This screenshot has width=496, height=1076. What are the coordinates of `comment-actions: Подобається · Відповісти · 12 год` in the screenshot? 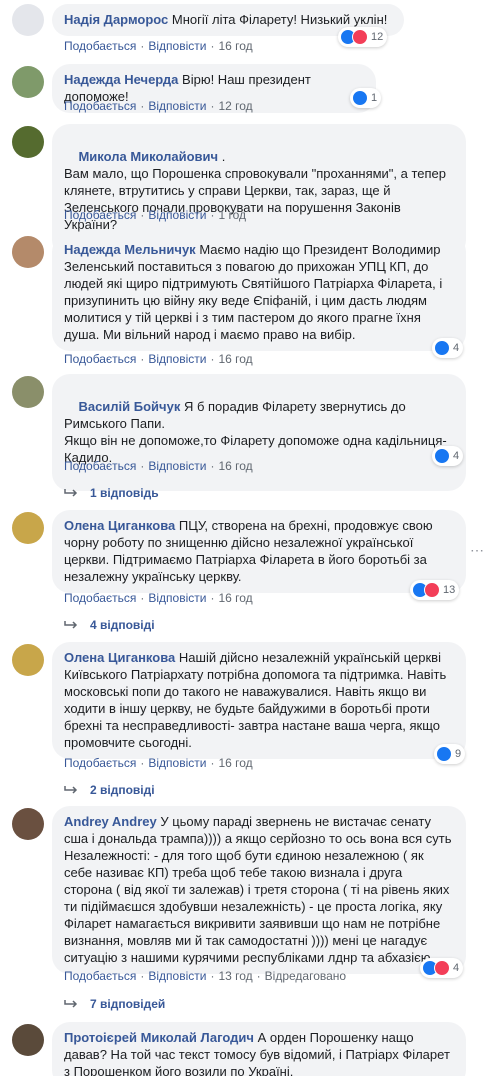 It's located at (158, 106).